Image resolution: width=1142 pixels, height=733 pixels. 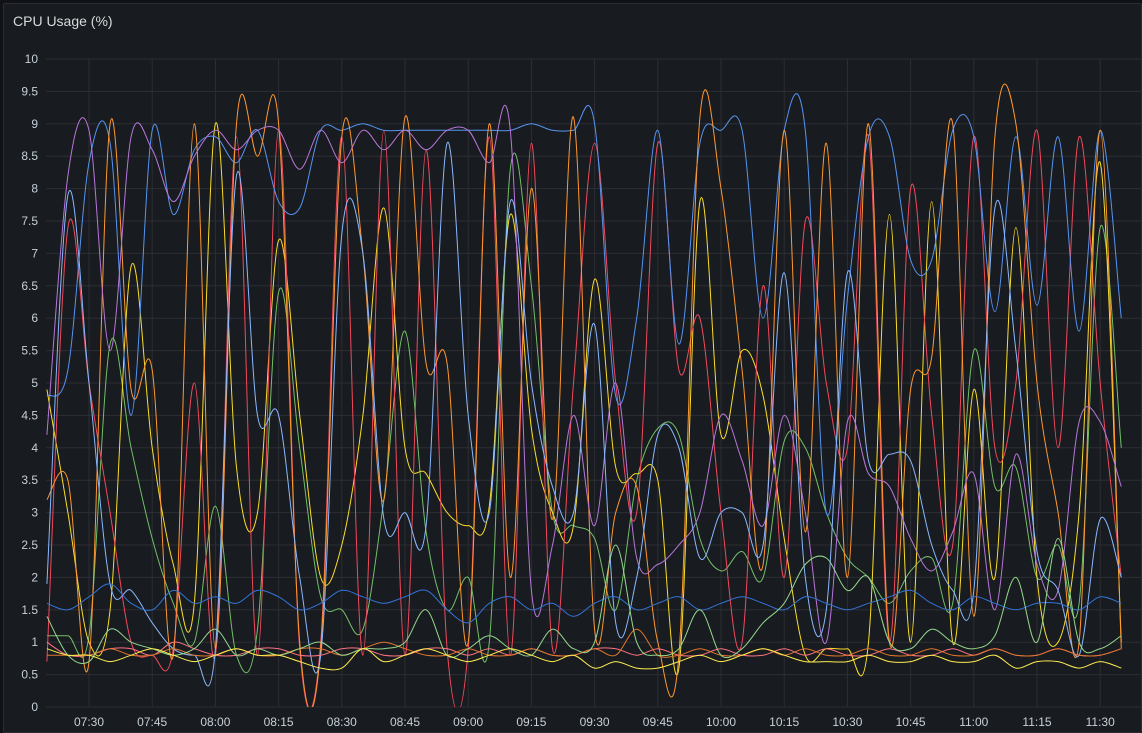 I want to click on y-tick-label: 2.5, so click(x=29, y=545).